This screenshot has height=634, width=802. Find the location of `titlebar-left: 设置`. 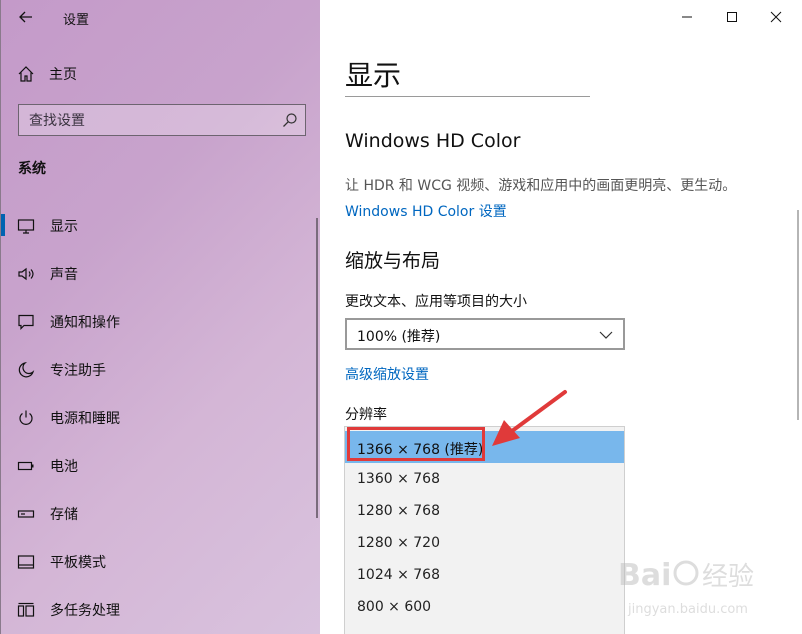

titlebar-left: 设置 is located at coordinates (161, 17).